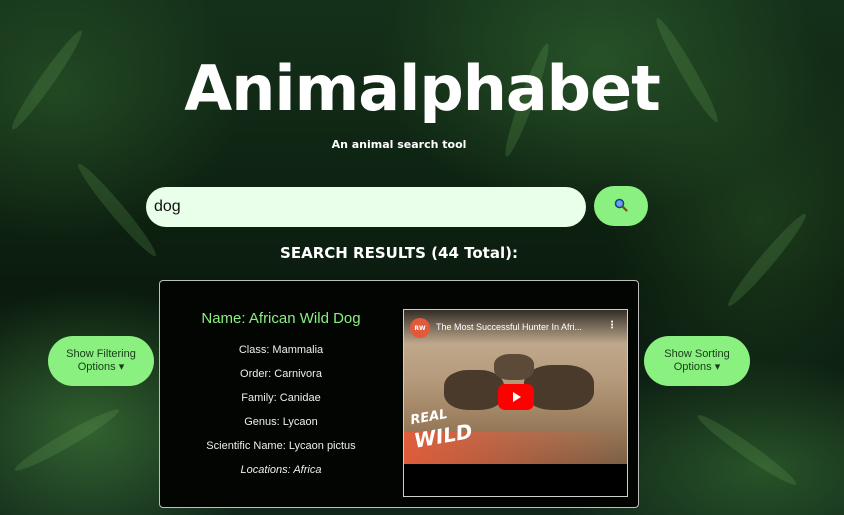  What do you see at coordinates (281, 470) in the screenshot?
I see `animal-locations: Locations: Africa` at bounding box center [281, 470].